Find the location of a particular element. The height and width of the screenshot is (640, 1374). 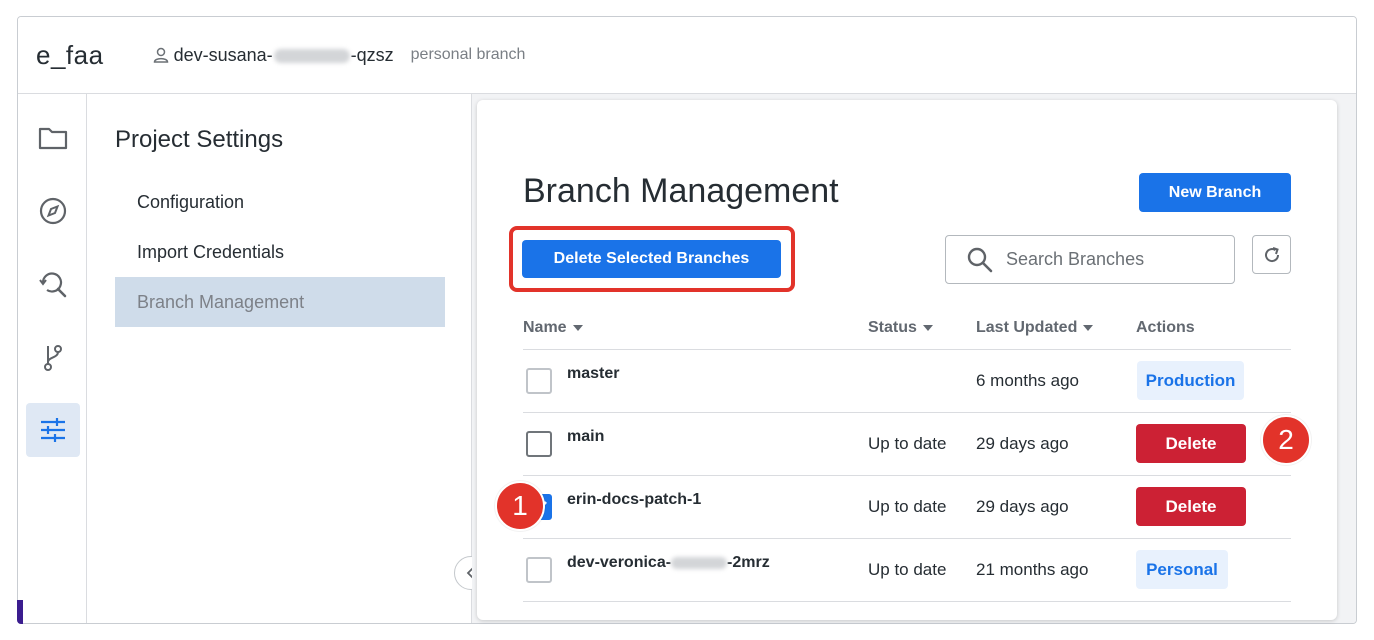

refresh-icon is located at coordinates (1271, 254).